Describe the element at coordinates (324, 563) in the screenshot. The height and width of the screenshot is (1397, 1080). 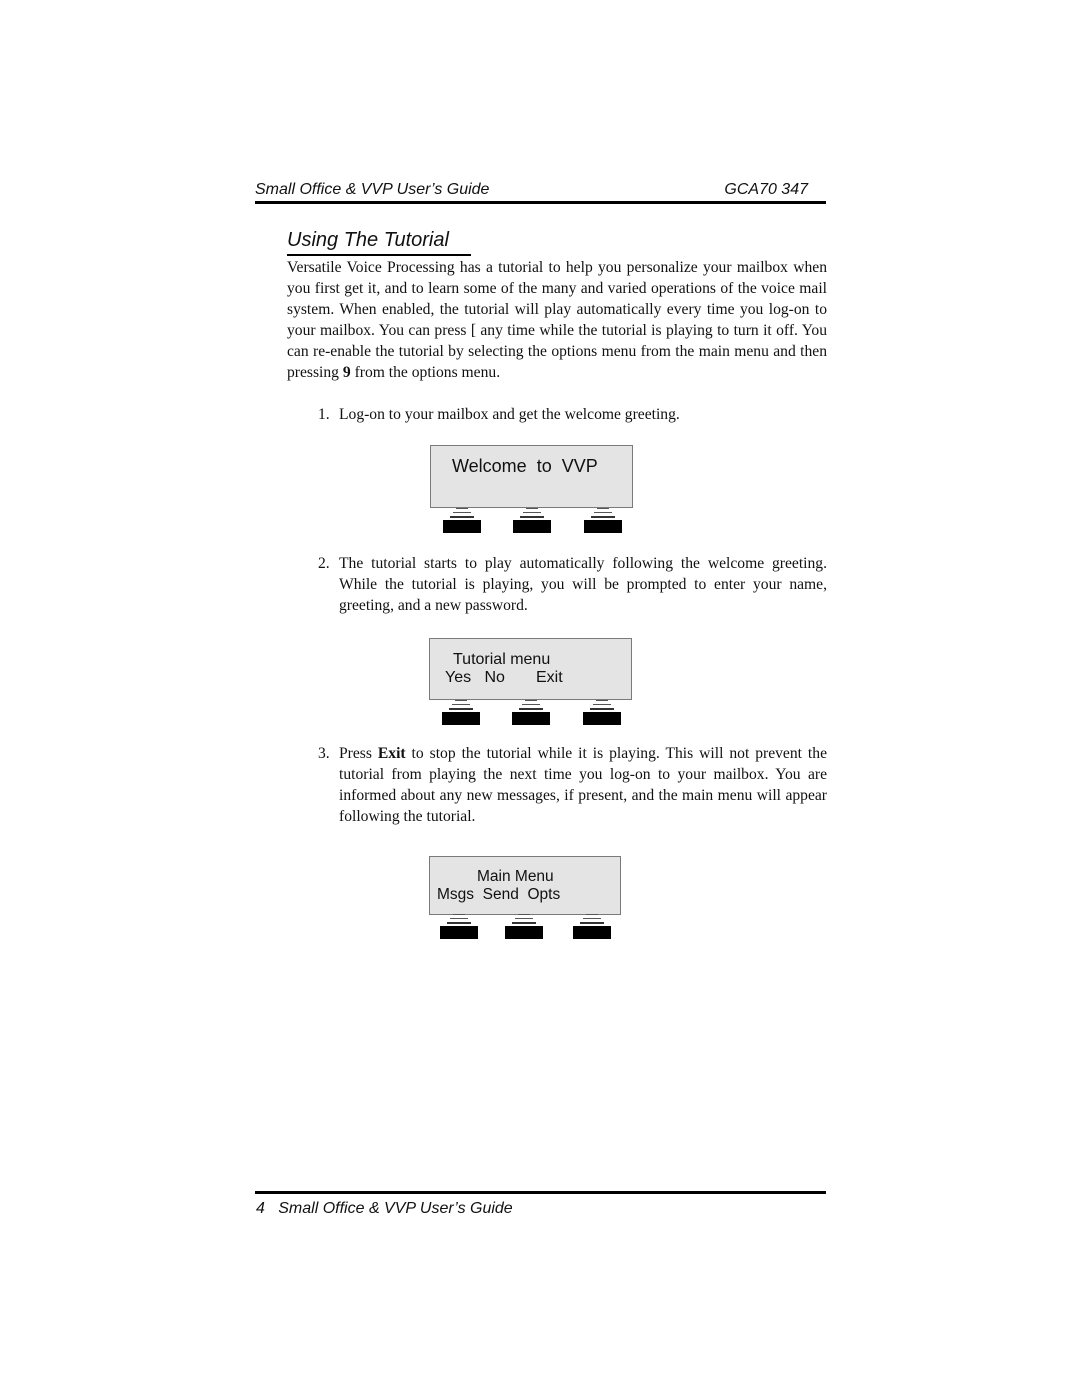
I see `step-number: 2.` at that location.